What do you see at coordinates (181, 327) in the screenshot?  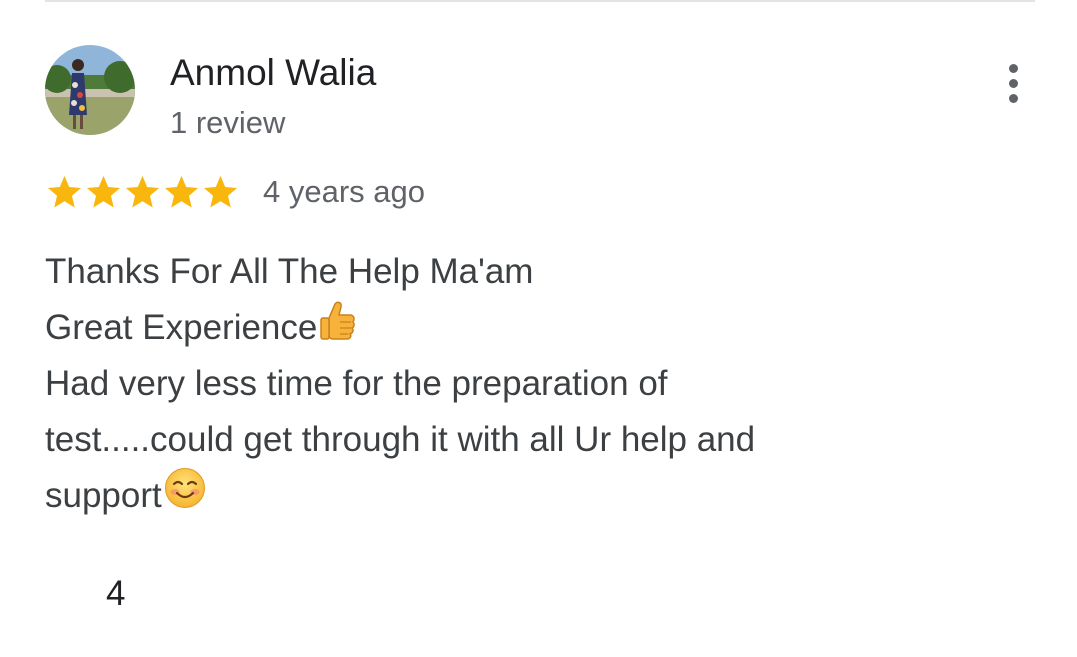 I see `review-text-line-2: Great Experience` at bounding box center [181, 327].